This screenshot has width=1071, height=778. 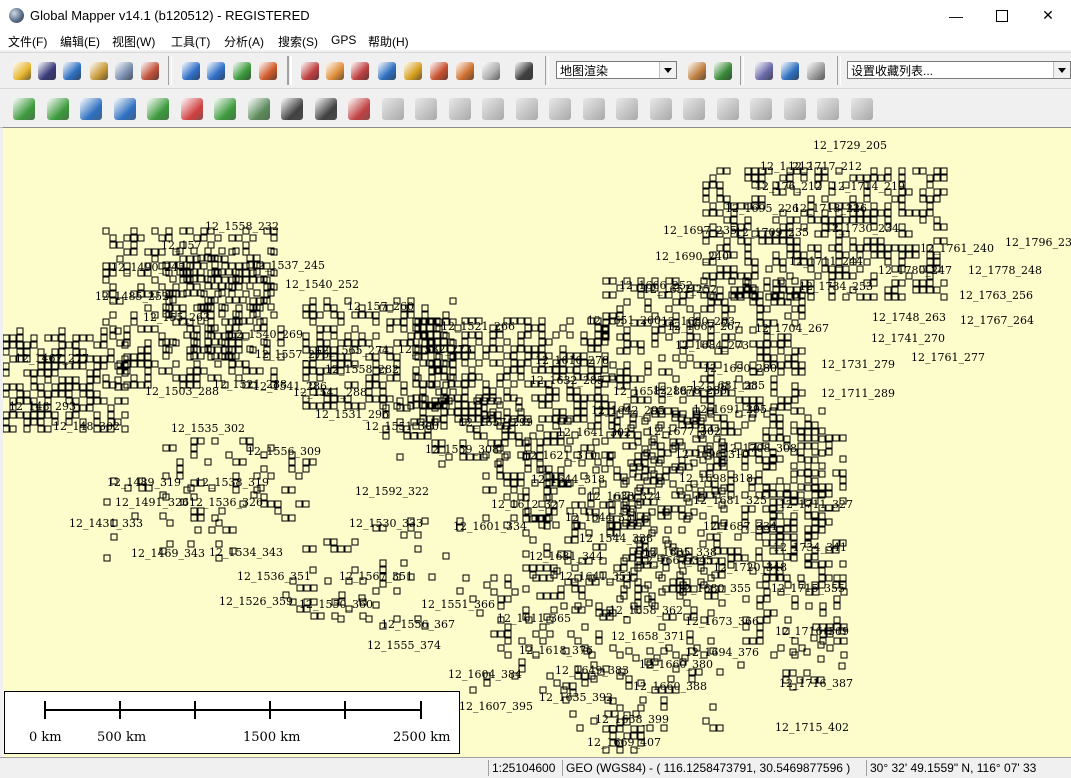 I want to click on home-button, so click(x=268, y=71).